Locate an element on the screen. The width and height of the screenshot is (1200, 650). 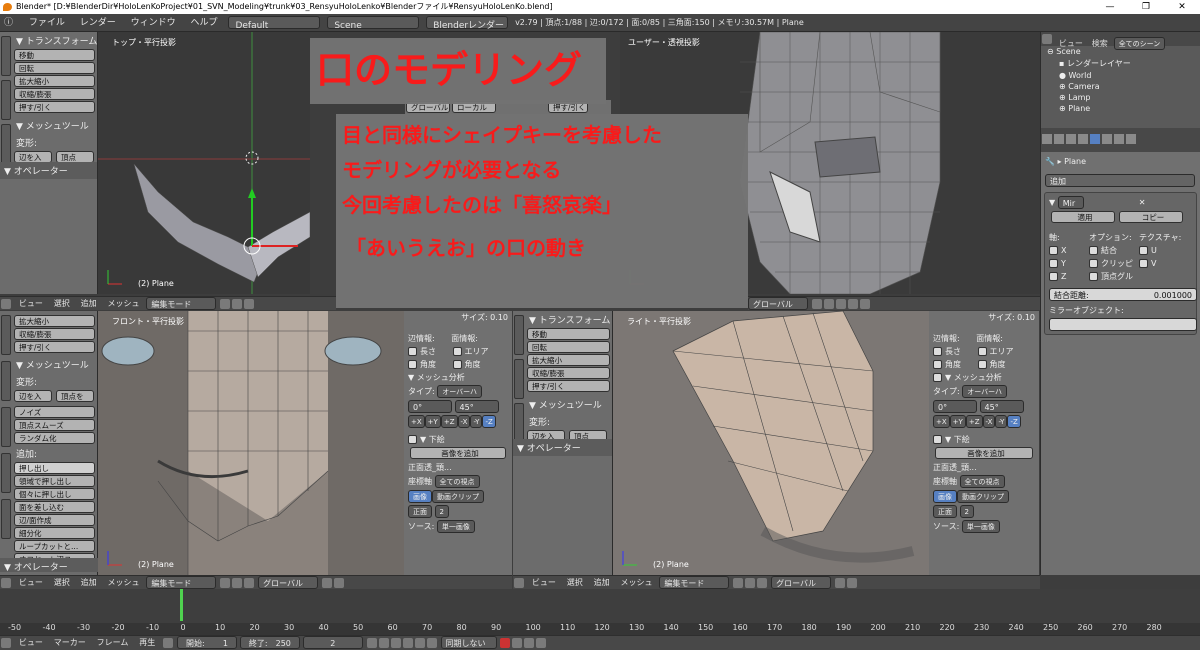
modifier-name-field: Mir is located at coordinates (1070, 202).